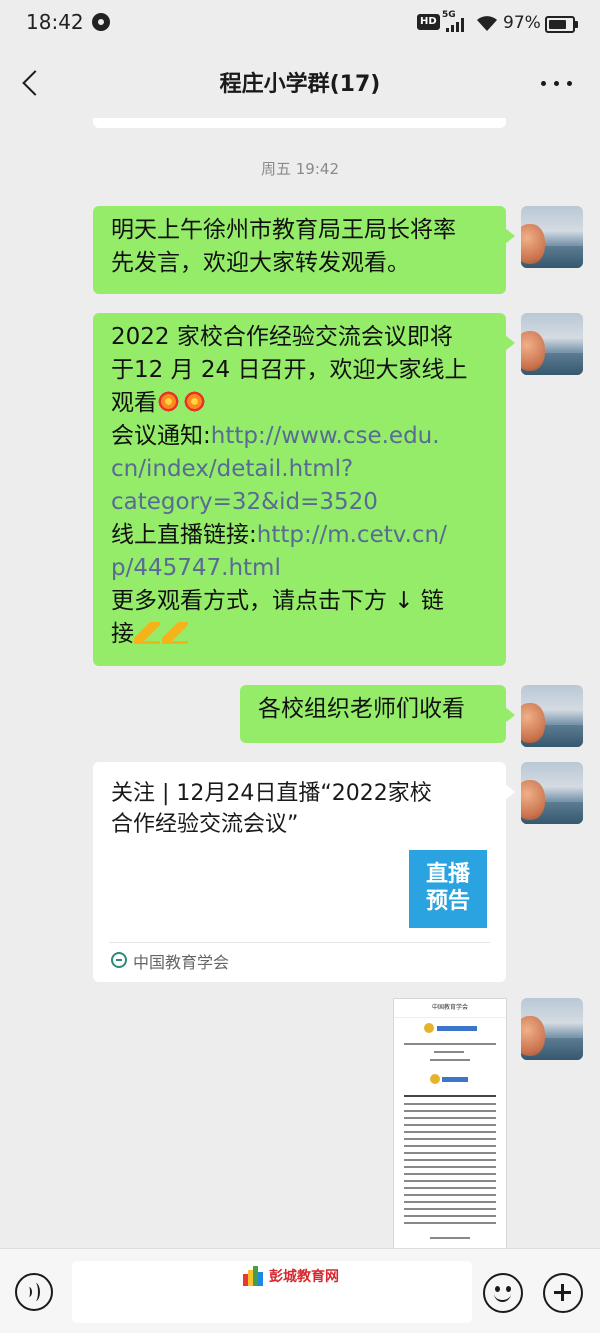 The width and height of the screenshot is (600, 1333). What do you see at coordinates (283, 230) in the screenshot?
I see `message-text: 明天上午徐州市教育局王局长将率` at bounding box center [283, 230].